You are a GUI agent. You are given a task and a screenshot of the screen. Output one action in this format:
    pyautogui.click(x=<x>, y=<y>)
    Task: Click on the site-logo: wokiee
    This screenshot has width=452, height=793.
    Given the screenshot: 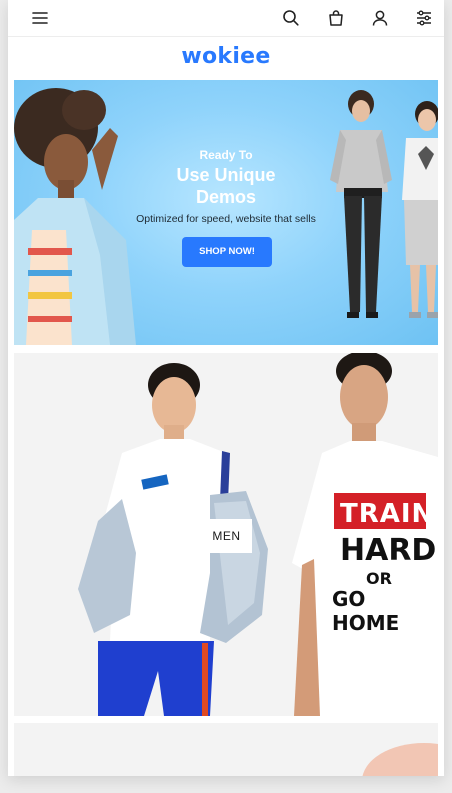 What is the action you would take?
    pyautogui.click(x=226, y=56)
    